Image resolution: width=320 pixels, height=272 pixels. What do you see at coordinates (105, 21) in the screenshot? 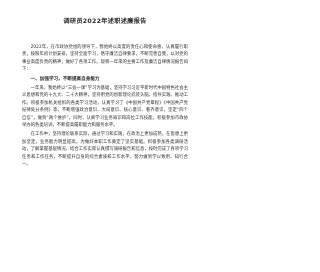
I see `document-title: 调研员2022年述职述廉报告` at bounding box center [105, 21].